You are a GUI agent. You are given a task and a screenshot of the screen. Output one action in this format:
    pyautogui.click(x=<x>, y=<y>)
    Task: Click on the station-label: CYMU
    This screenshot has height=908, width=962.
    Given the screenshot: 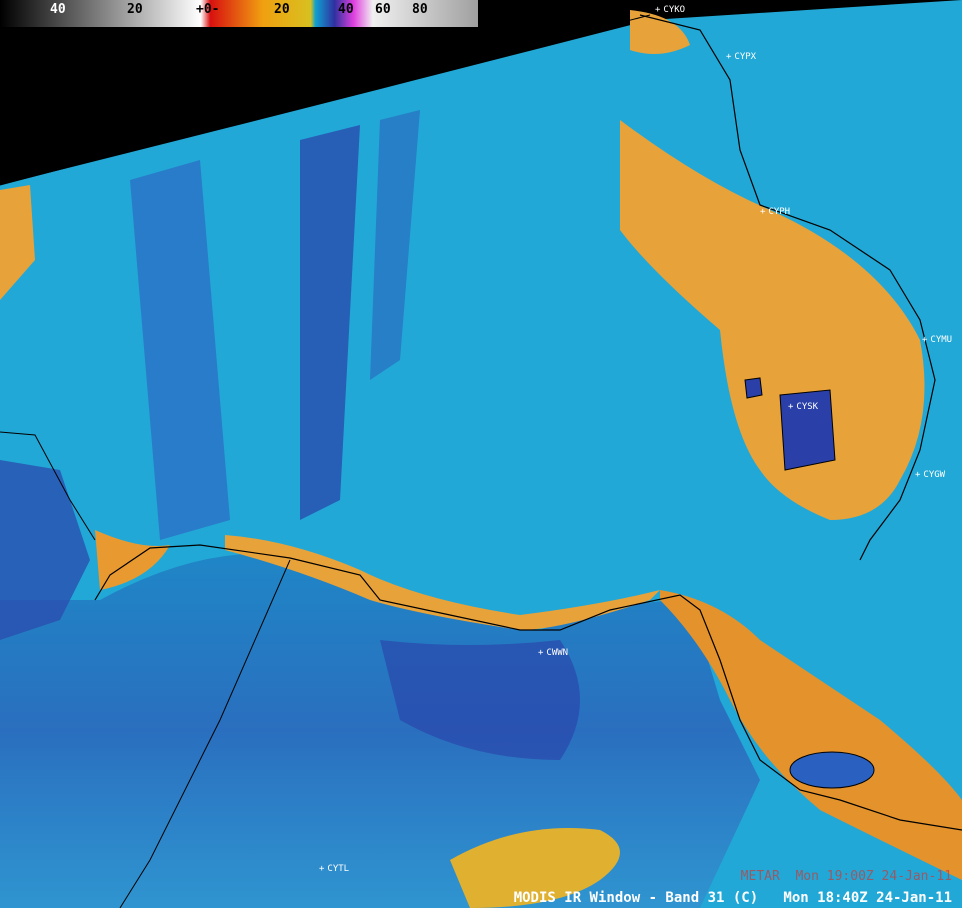 What is the action you would take?
    pyautogui.click(x=941, y=340)
    